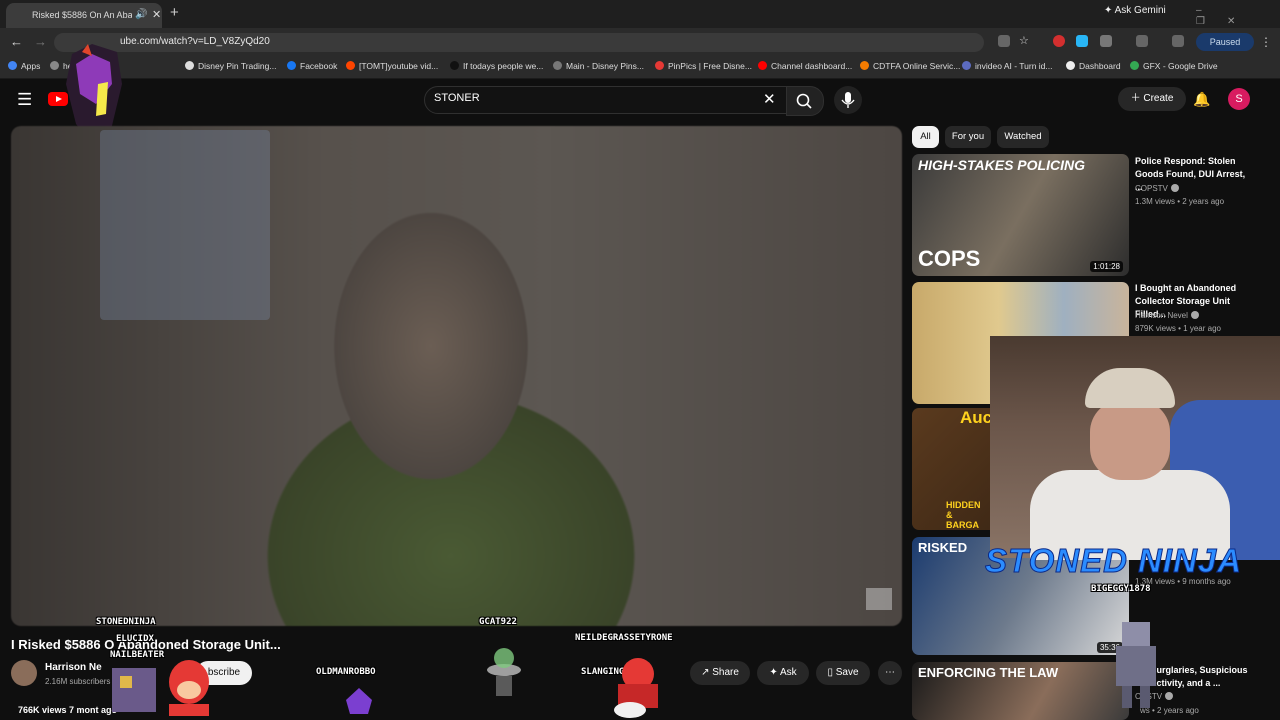  What do you see at coordinates (78, 681) in the screenshot?
I see `subscriber-count: 2.16M subscribers` at bounding box center [78, 681].